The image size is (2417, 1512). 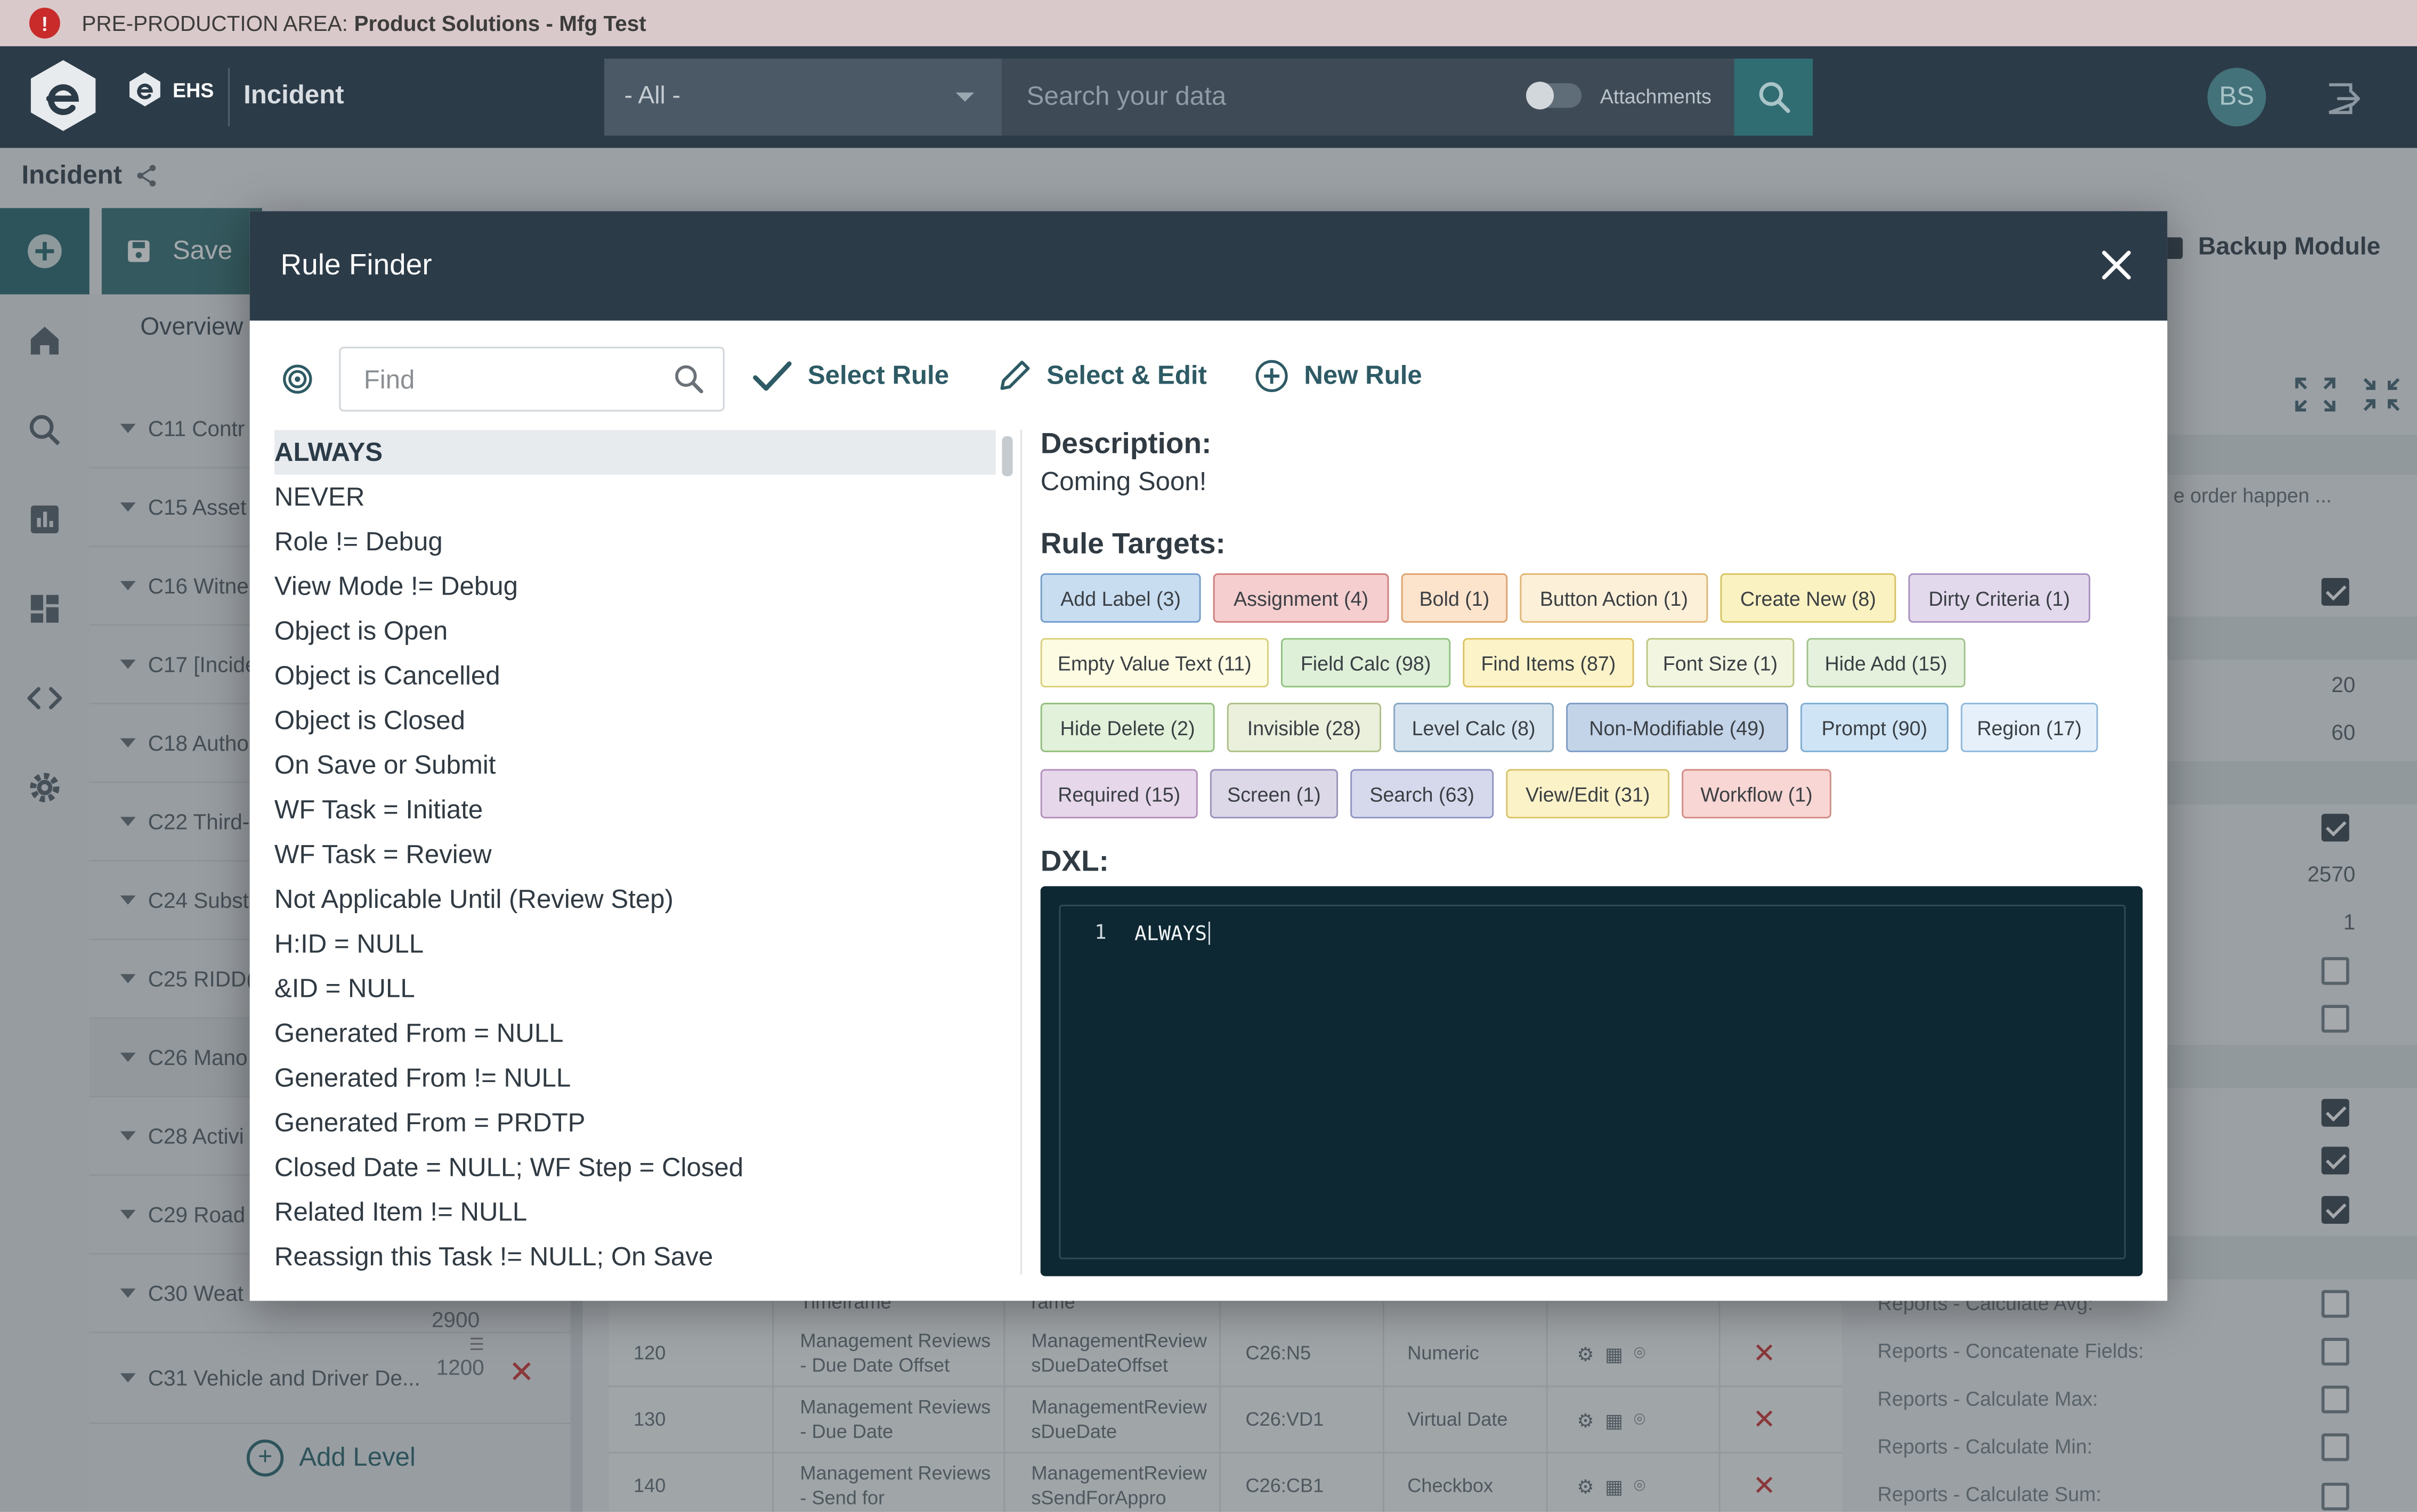 What do you see at coordinates (500, 23) in the screenshot?
I see `banner-name: Product Solutions - Mfg Test` at bounding box center [500, 23].